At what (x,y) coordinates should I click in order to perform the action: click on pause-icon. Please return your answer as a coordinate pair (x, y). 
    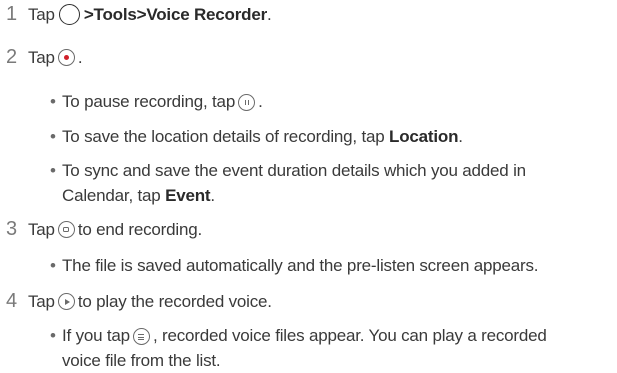
    Looking at the image, I should click on (247, 103).